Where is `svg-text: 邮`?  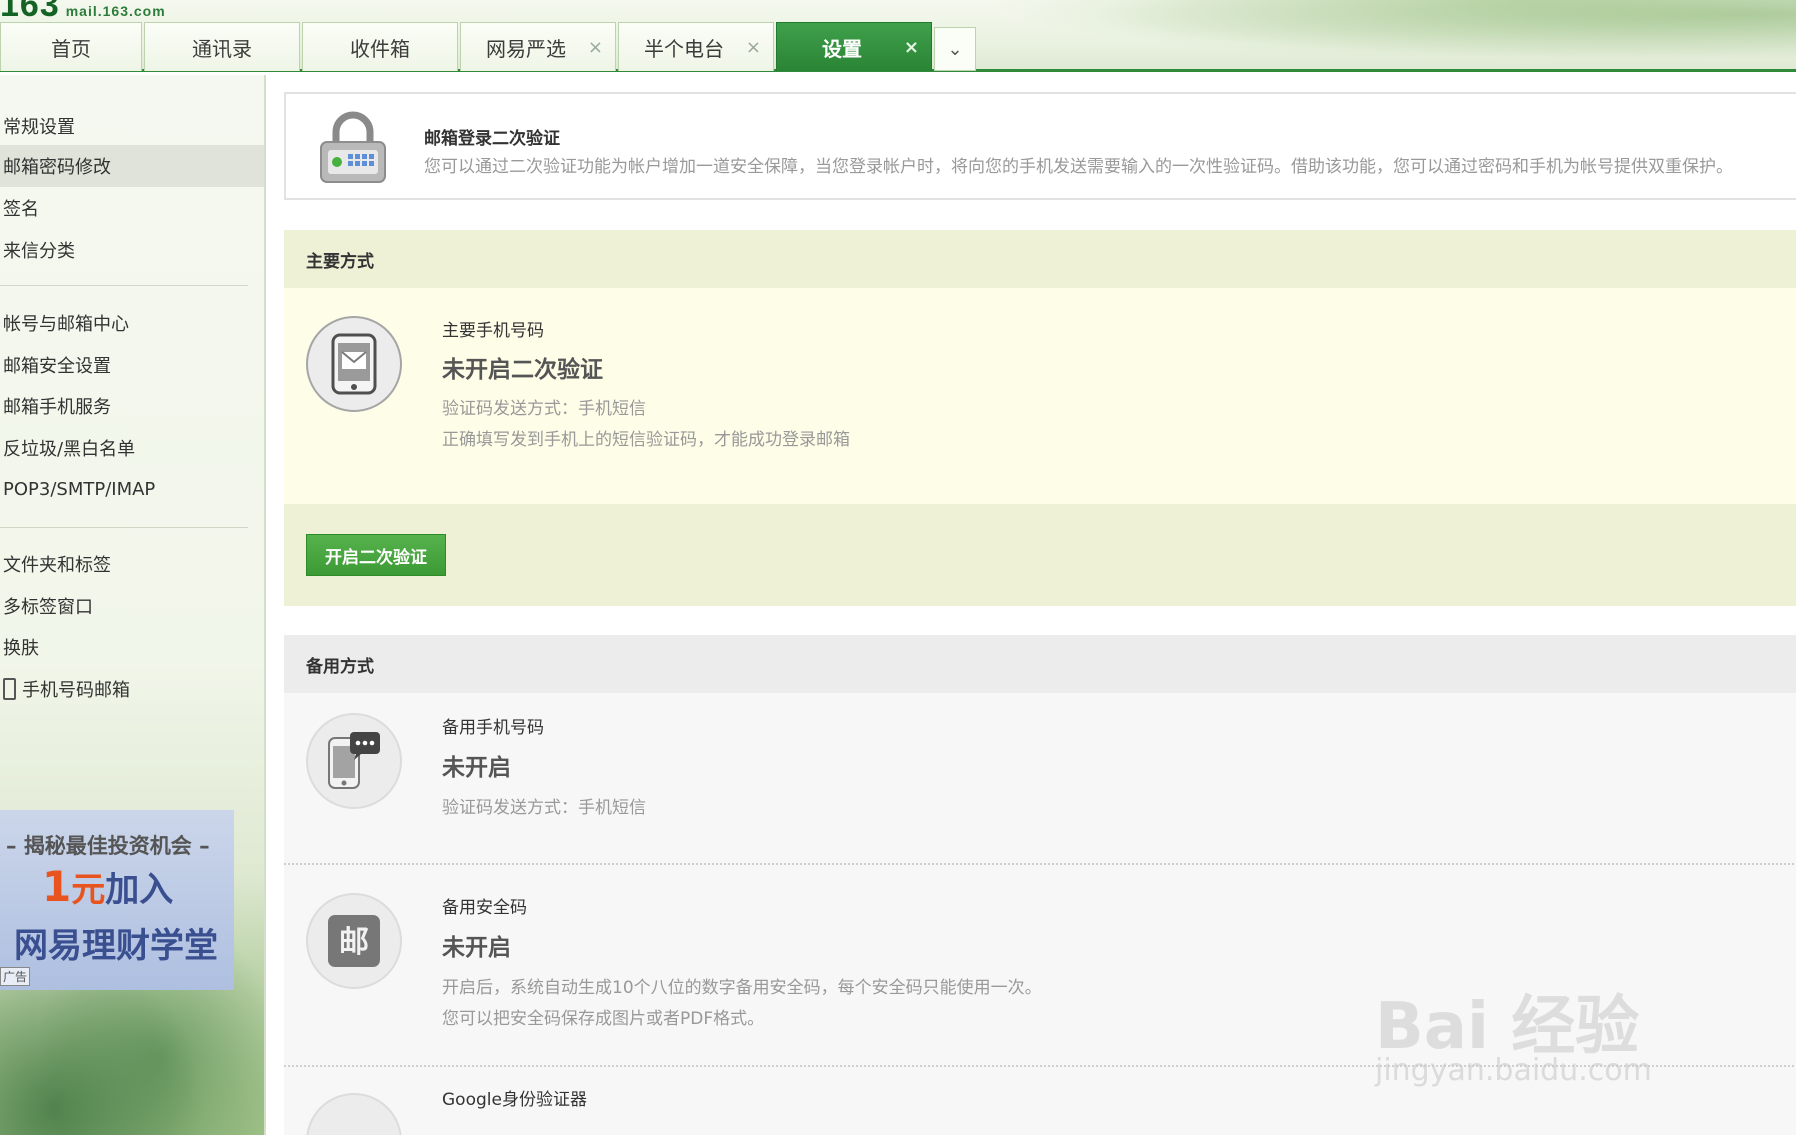
svg-text: 邮 is located at coordinates (354, 942).